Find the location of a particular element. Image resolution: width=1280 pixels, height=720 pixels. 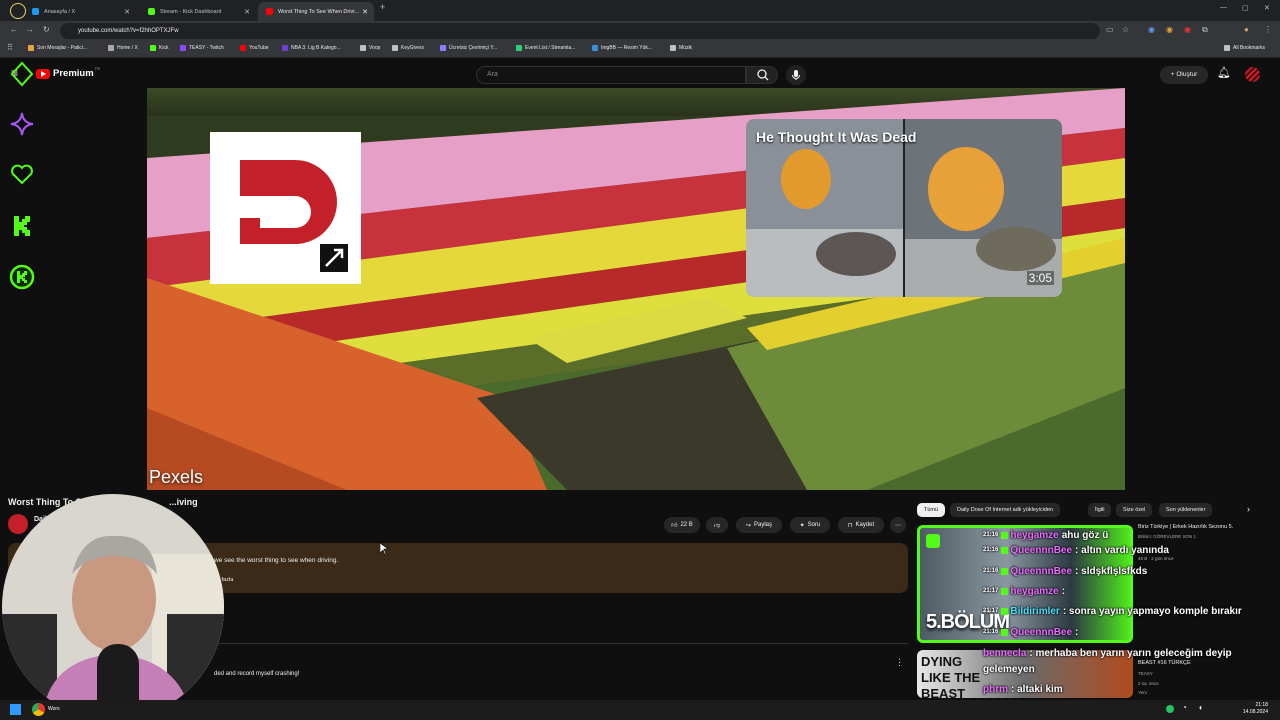

filter-chip: İlgili is located at coordinates (1100, 510).